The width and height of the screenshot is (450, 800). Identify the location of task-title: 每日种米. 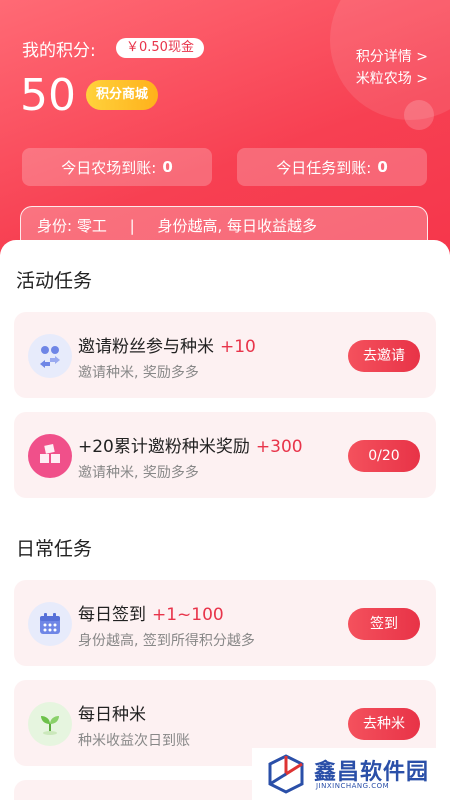
(115, 712).